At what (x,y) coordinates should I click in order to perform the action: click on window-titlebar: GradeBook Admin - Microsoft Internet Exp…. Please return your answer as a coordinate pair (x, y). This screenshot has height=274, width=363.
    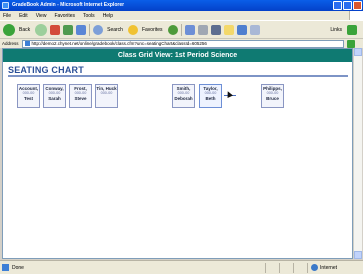
    Looking at the image, I should click on (181, 5).